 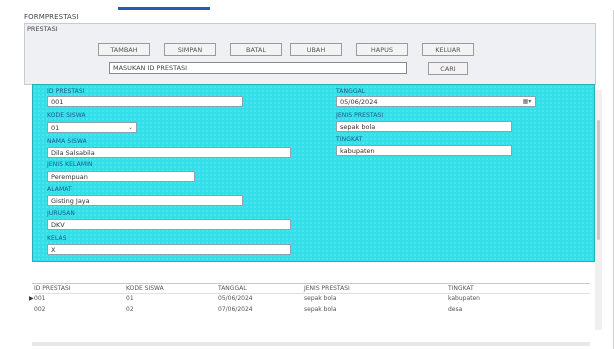 What do you see at coordinates (424, 150) in the screenshot?
I see `tingkat-field: kabupaten` at bounding box center [424, 150].